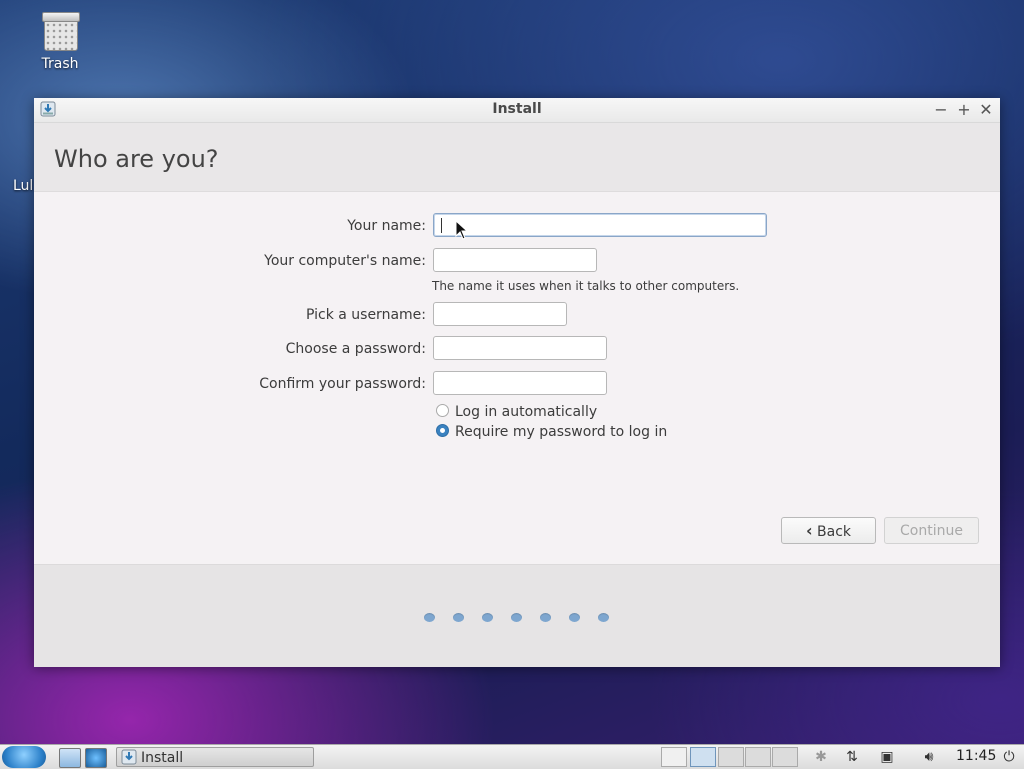 This screenshot has height=769, width=1024. I want to click on progress-footer, so click(517, 615).